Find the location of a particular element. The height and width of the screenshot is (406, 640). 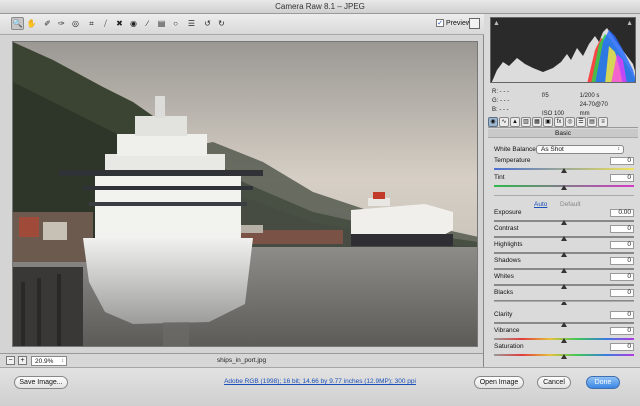

fullscreen-icon is located at coordinates (474, 23).